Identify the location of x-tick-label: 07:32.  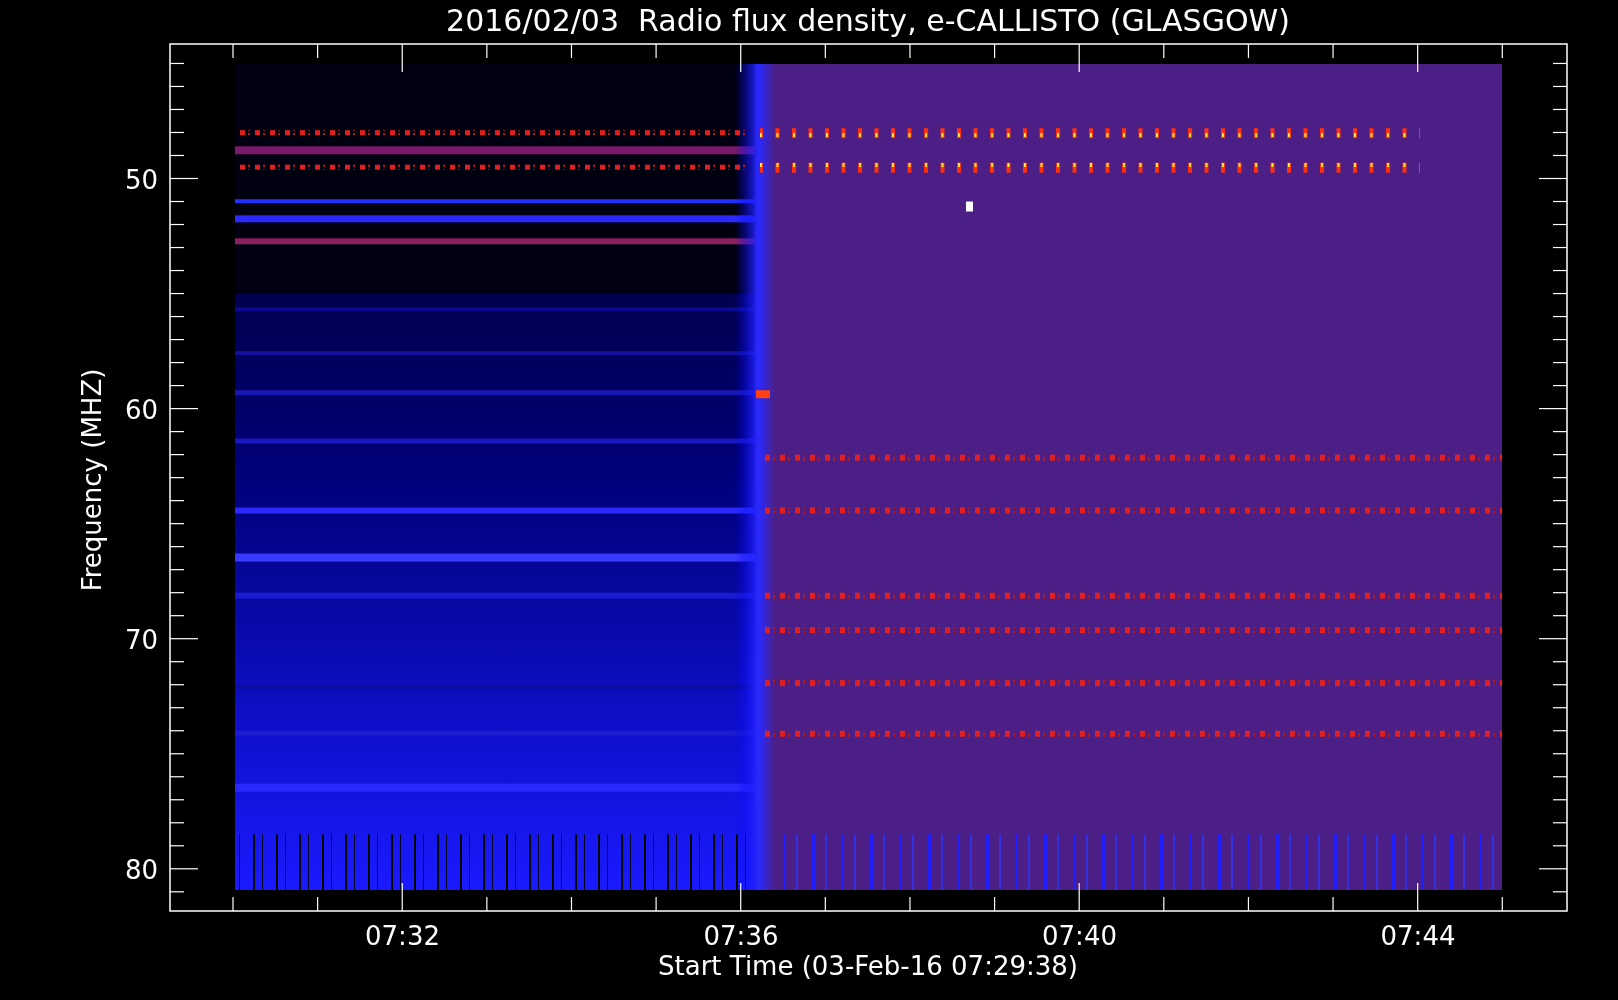
(402, 936).